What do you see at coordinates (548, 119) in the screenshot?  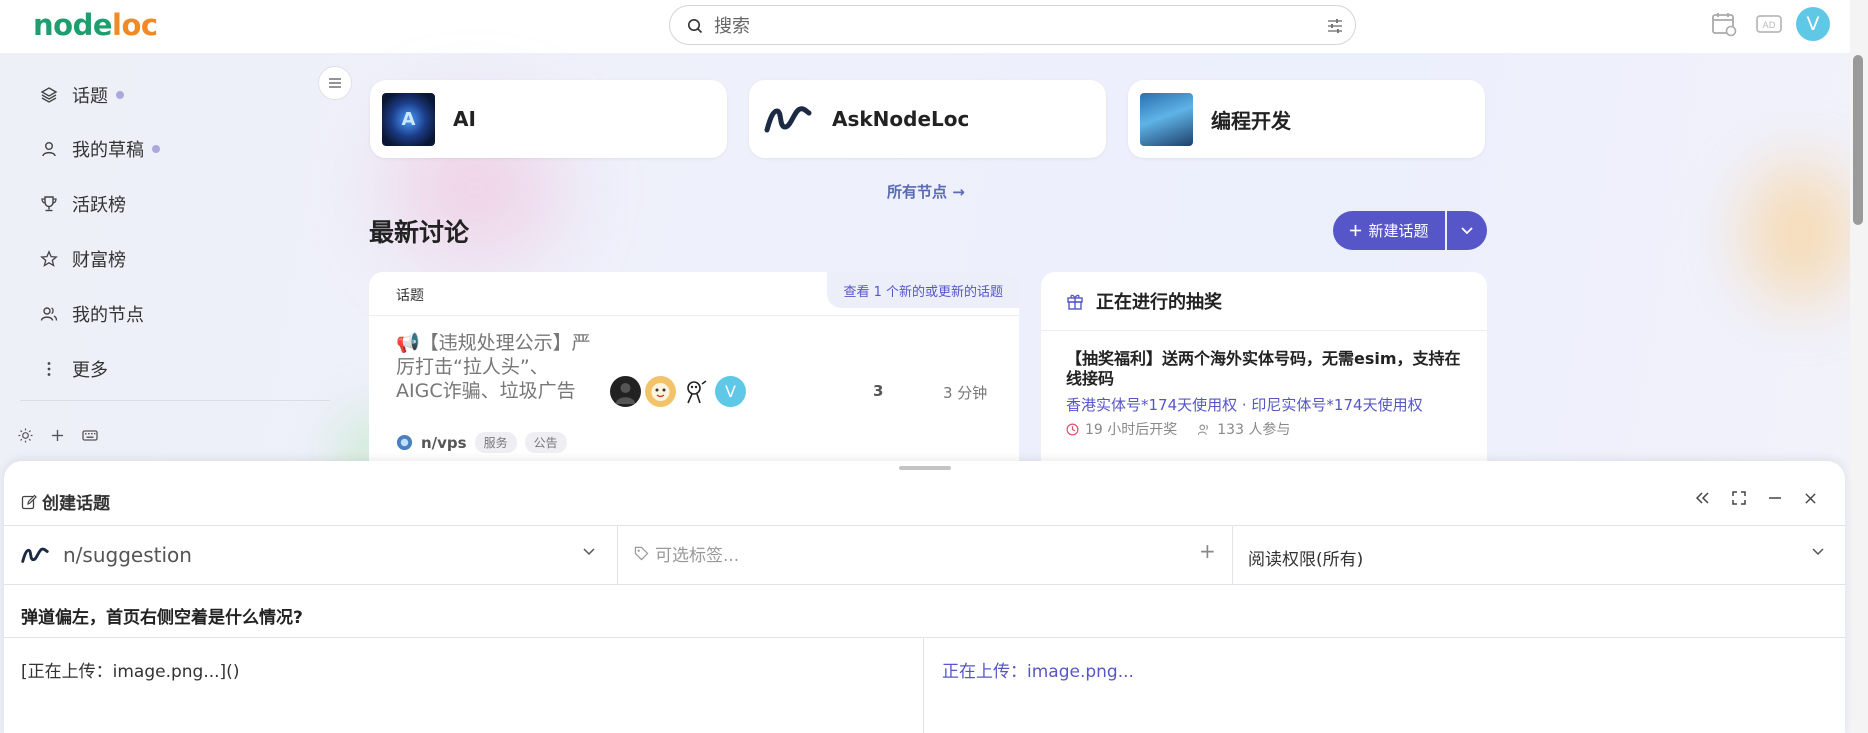 I see `category-card-ai: A AI` at bounding box center [548, 119].